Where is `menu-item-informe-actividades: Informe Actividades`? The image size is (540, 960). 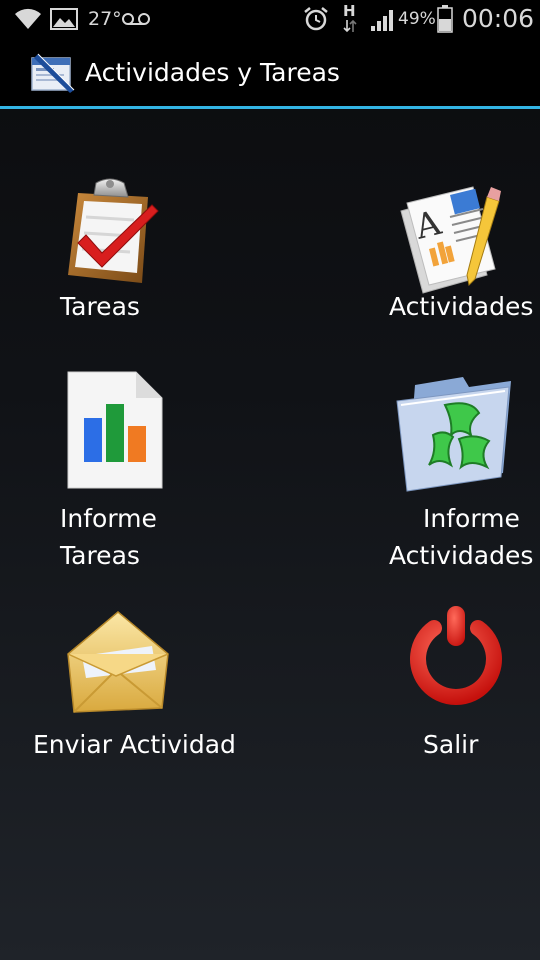 menu-item-informe-actividades: Informe Actividades is located at coordinates (460, 470).